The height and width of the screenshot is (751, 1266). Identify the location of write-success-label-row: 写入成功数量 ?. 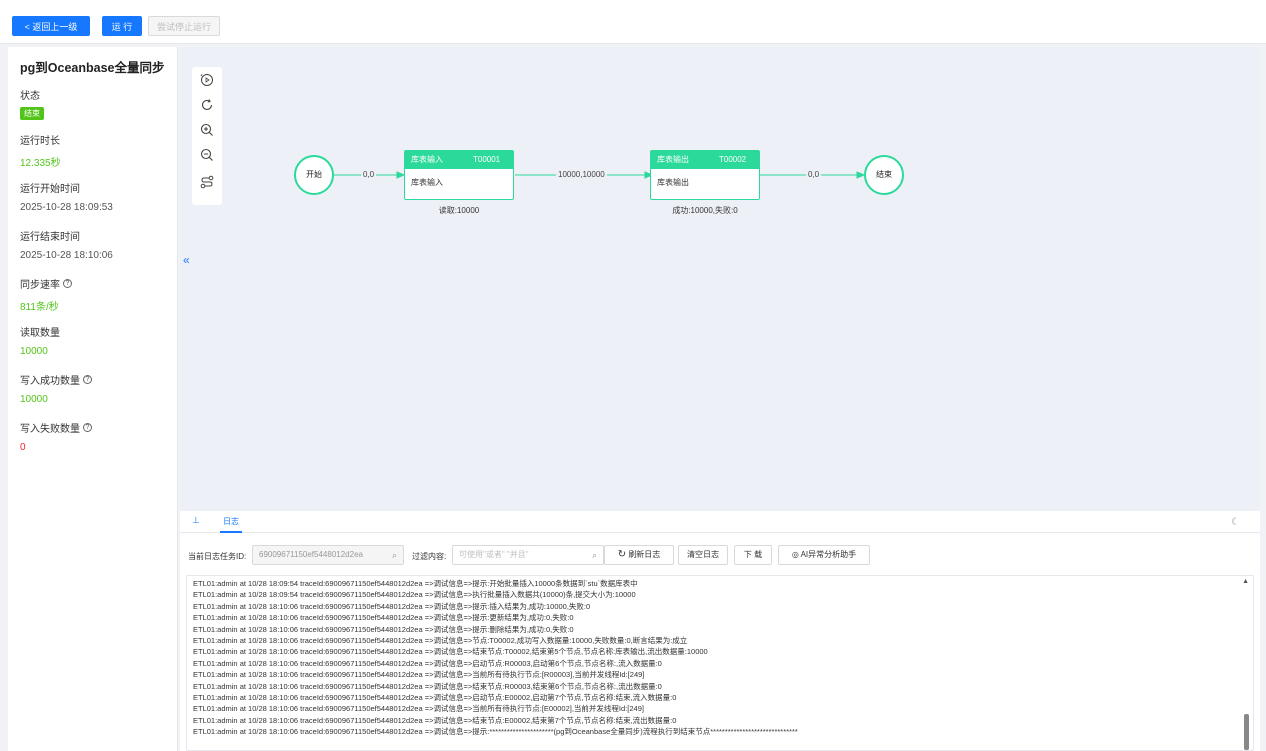
(98, 379).